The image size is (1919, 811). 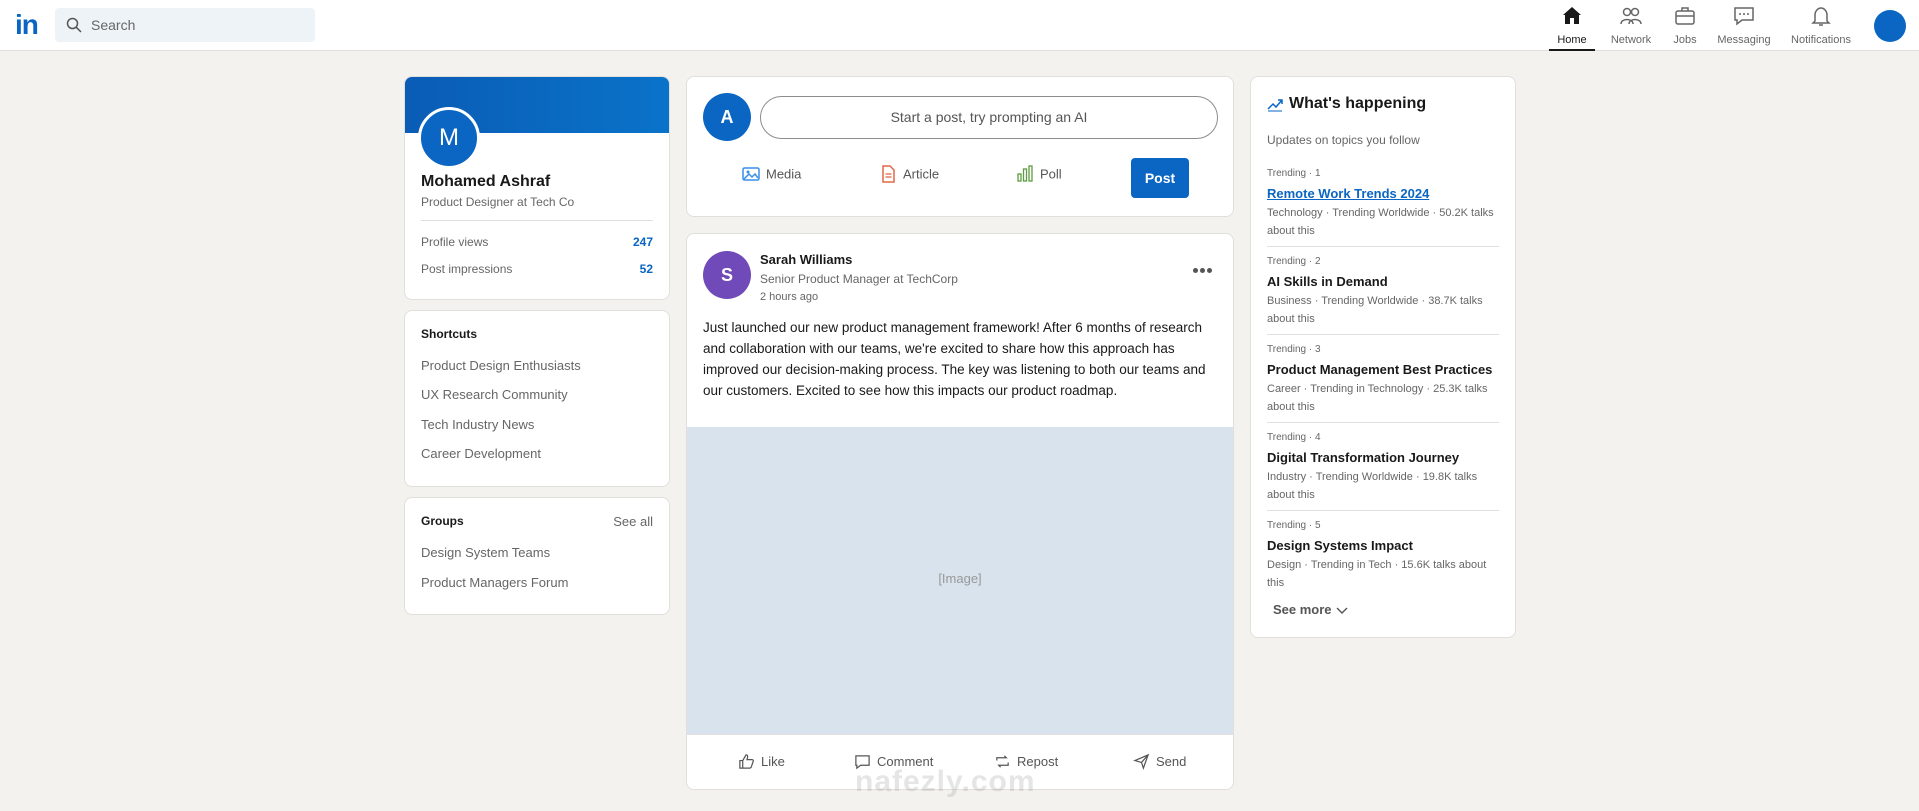 I want to click on see-more-button: See more, so click(x=1310, y=609).